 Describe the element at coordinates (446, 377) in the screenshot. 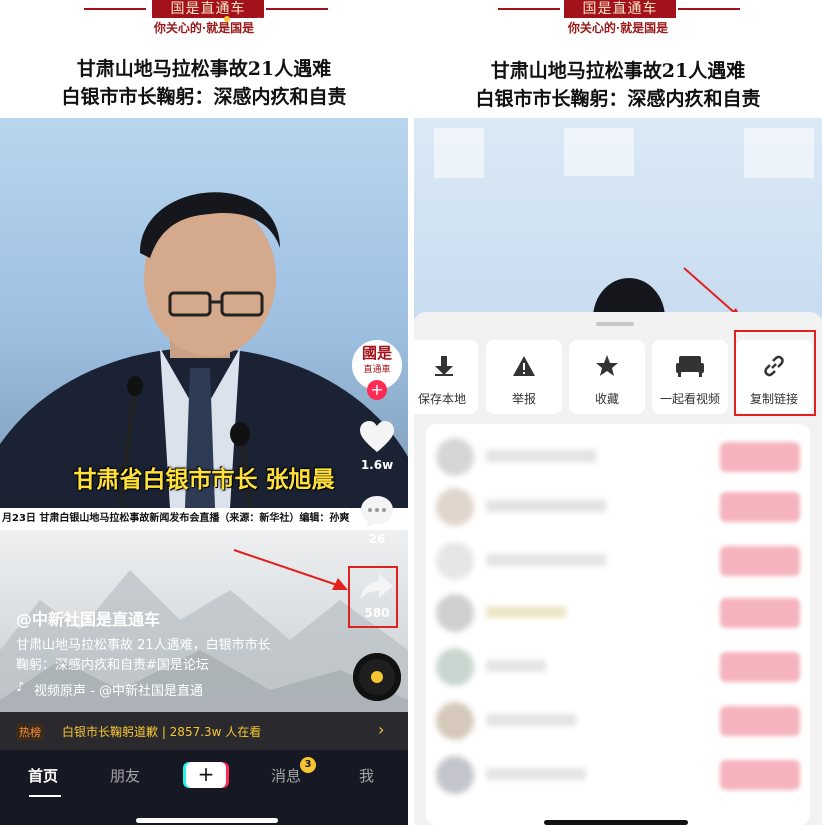

I see `save-local-button: 保存本地` at that location.